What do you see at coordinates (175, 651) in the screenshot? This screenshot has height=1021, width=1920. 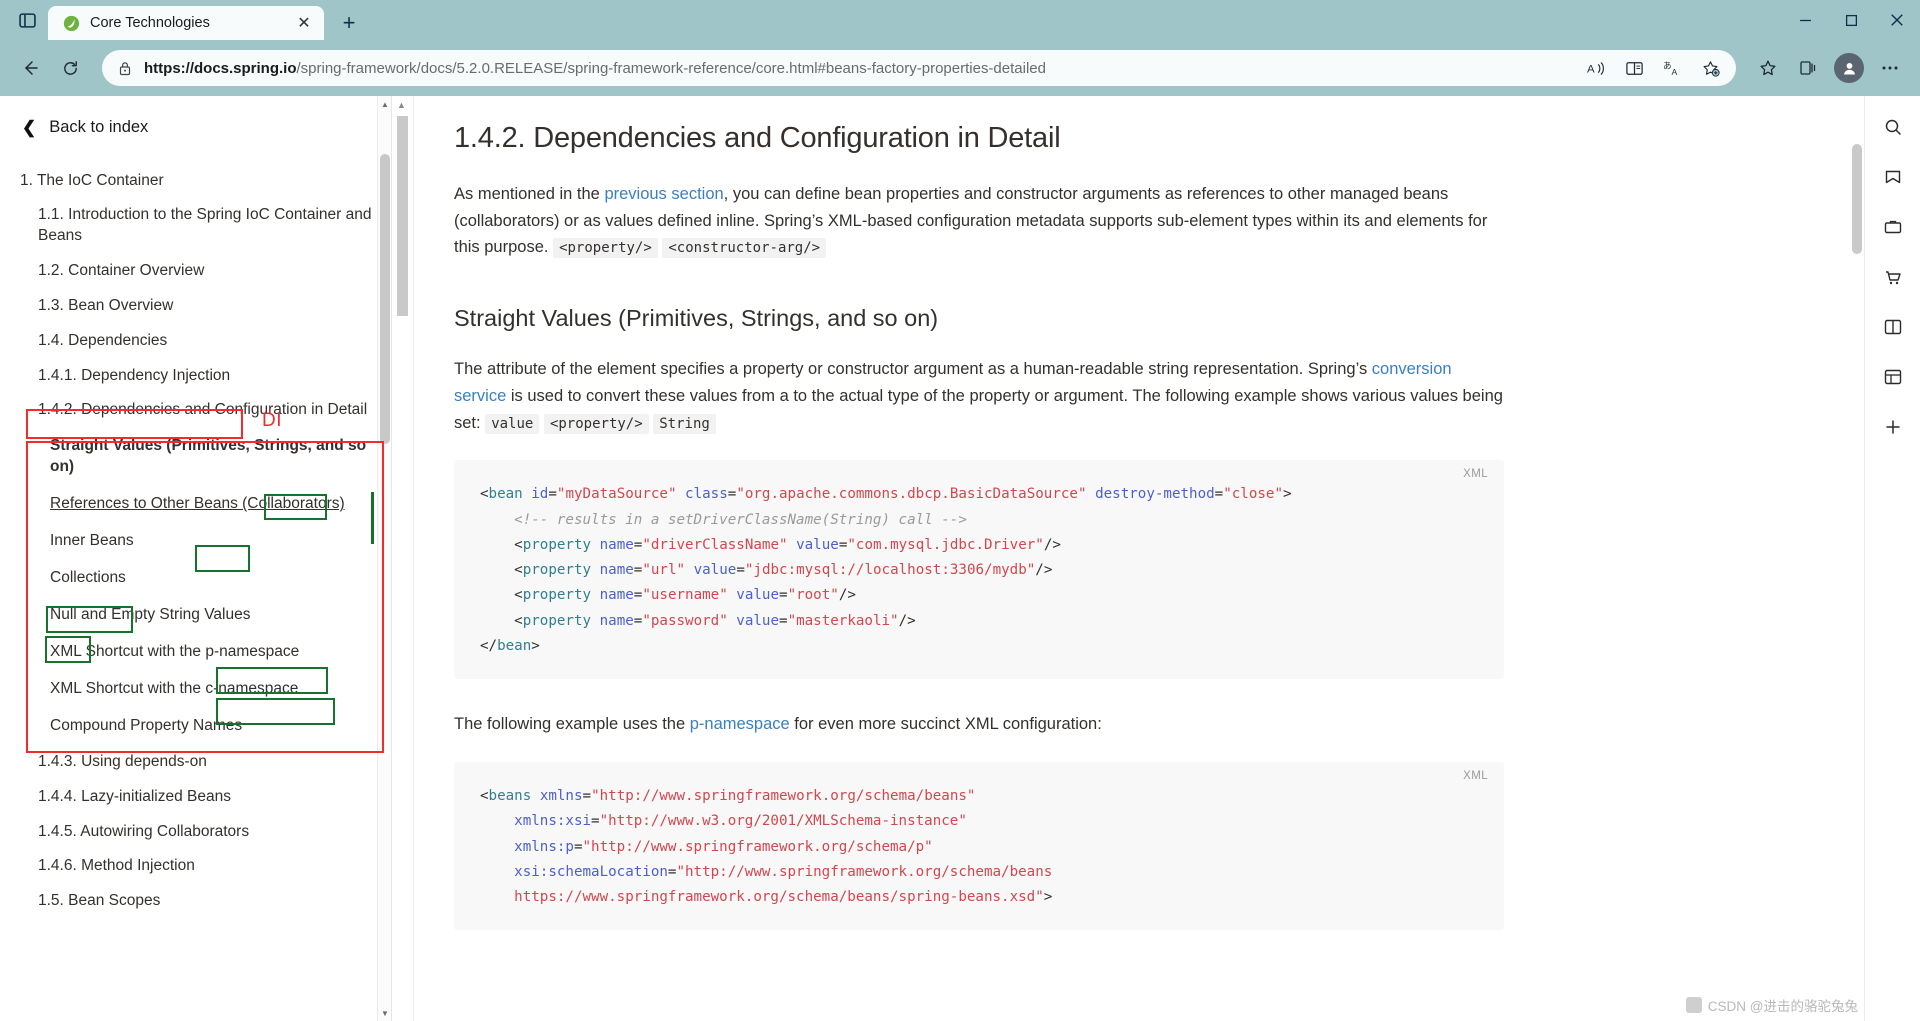 I see `toc-item-label: XML Shortcut with the p-namespace` at bounding box center [175, 651].